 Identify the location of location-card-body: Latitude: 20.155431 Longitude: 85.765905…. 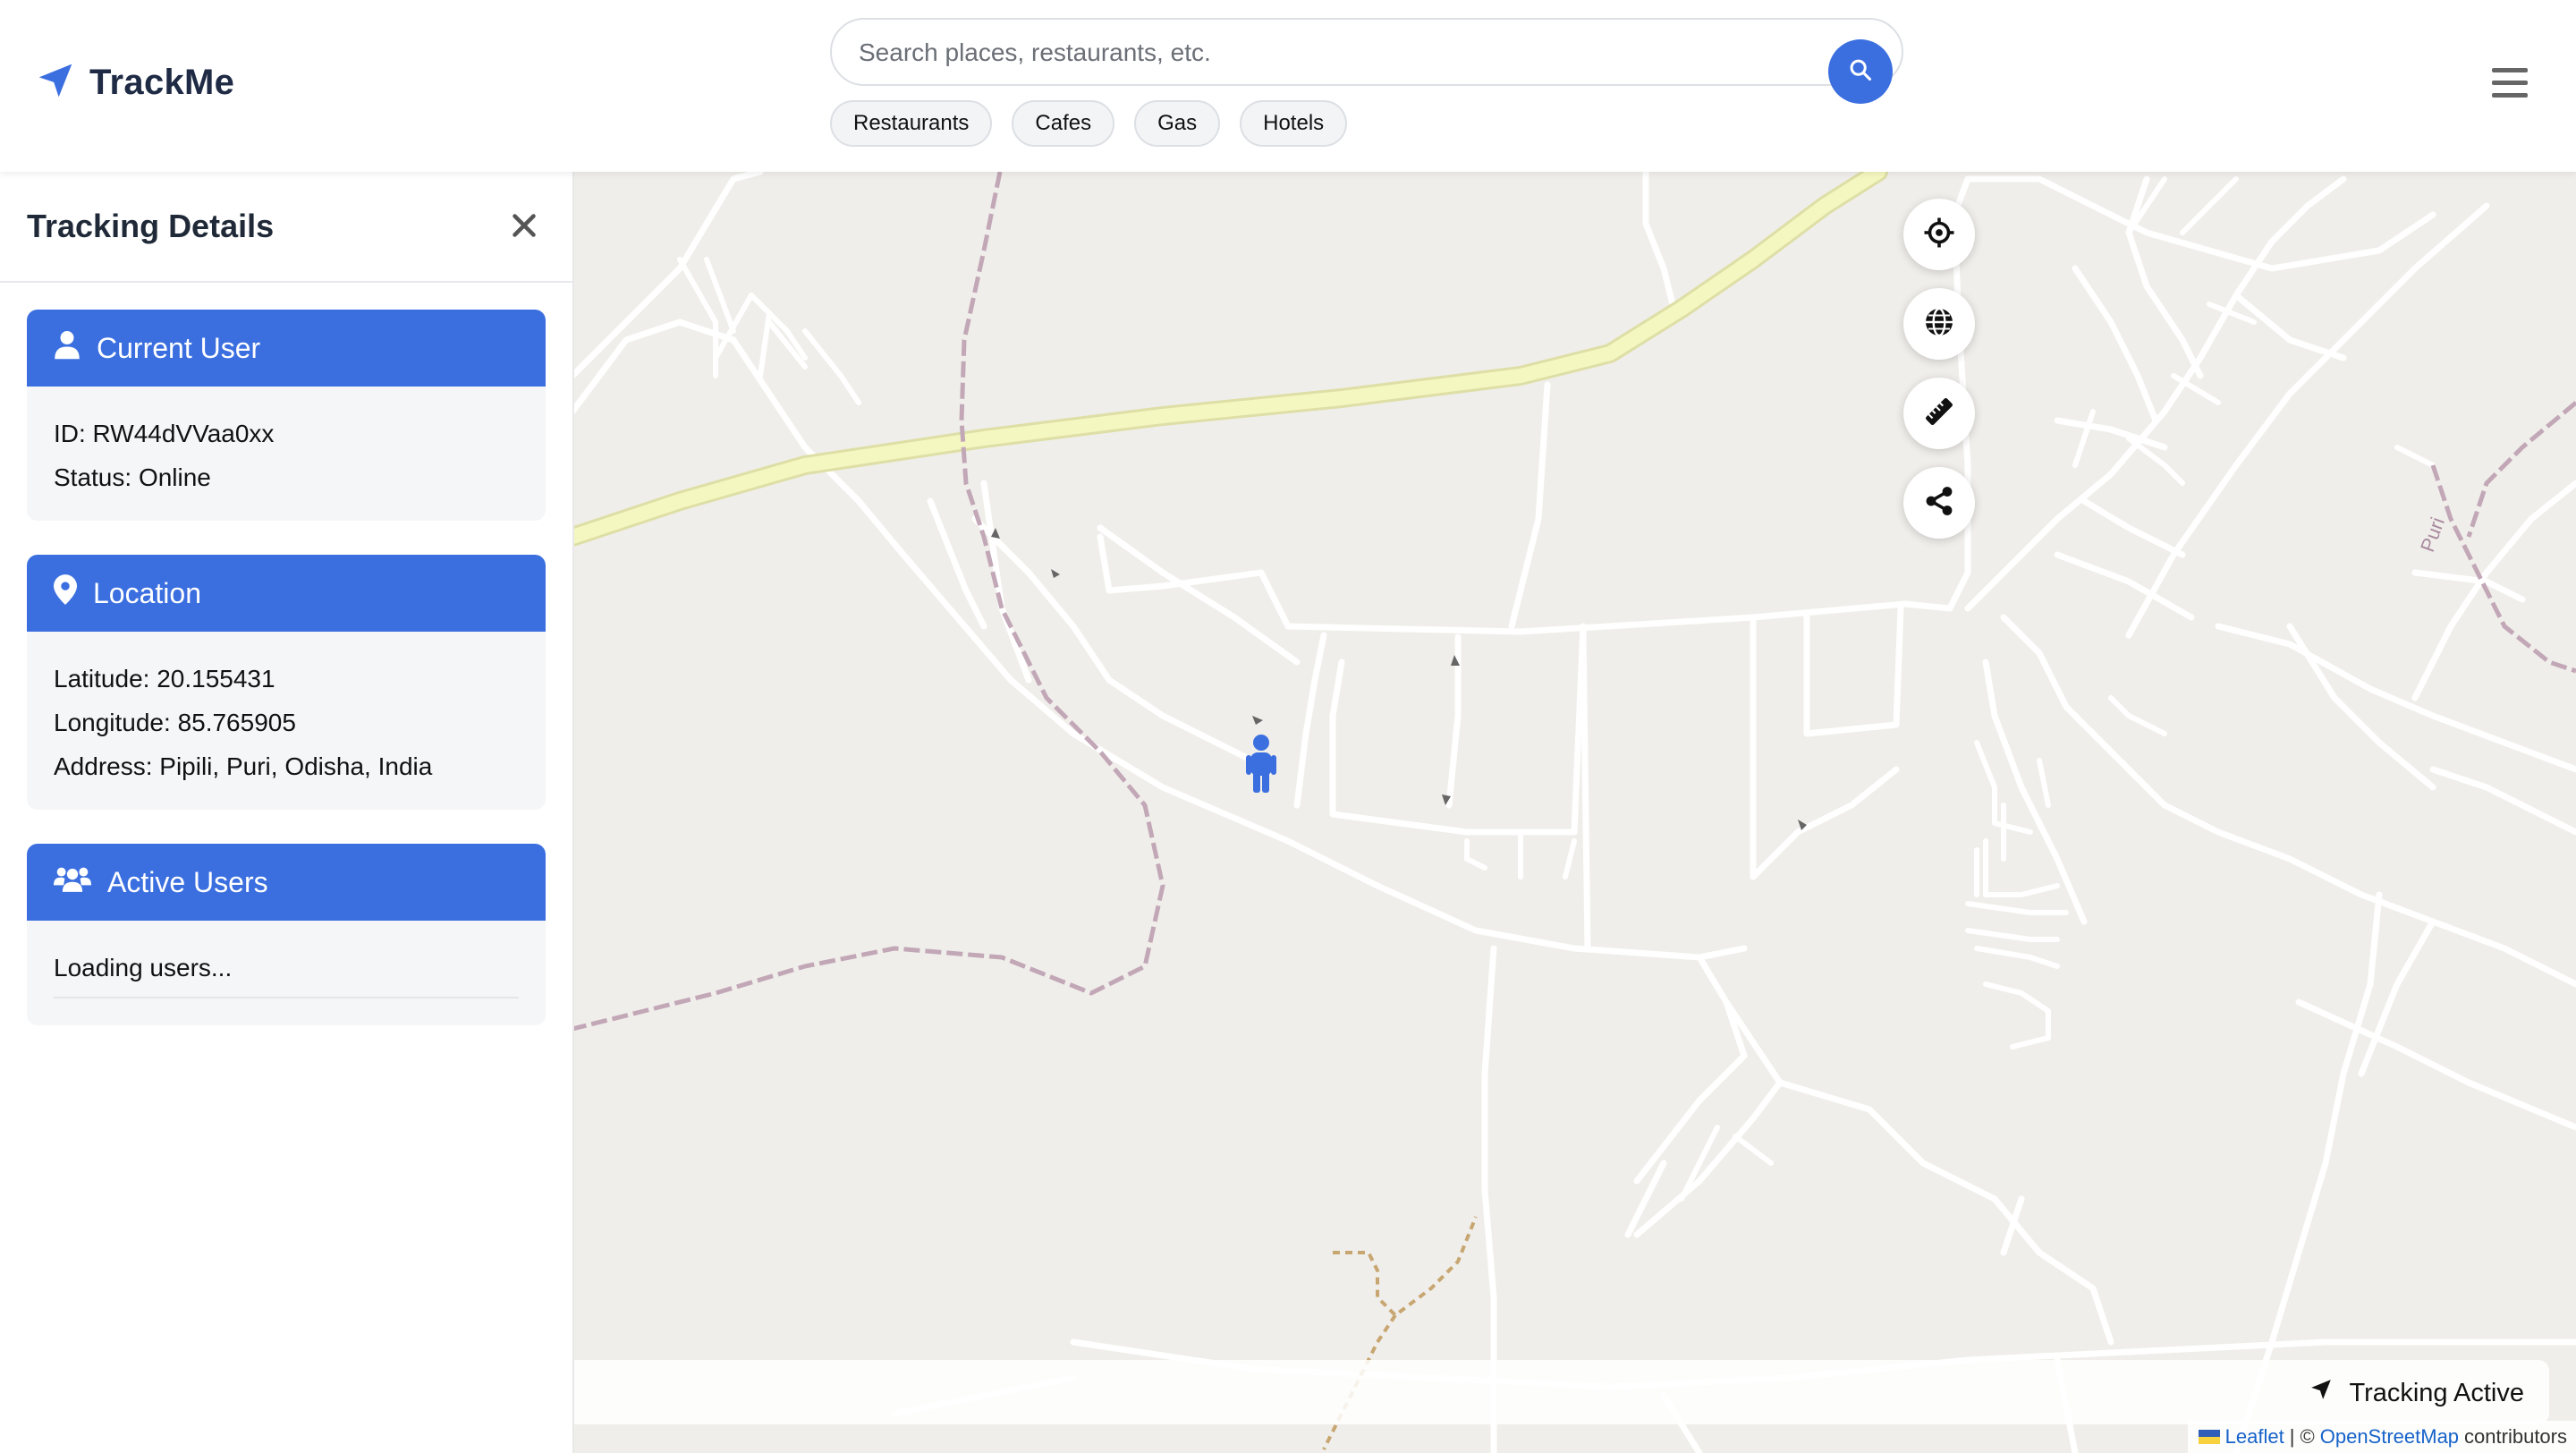
(286, 721).